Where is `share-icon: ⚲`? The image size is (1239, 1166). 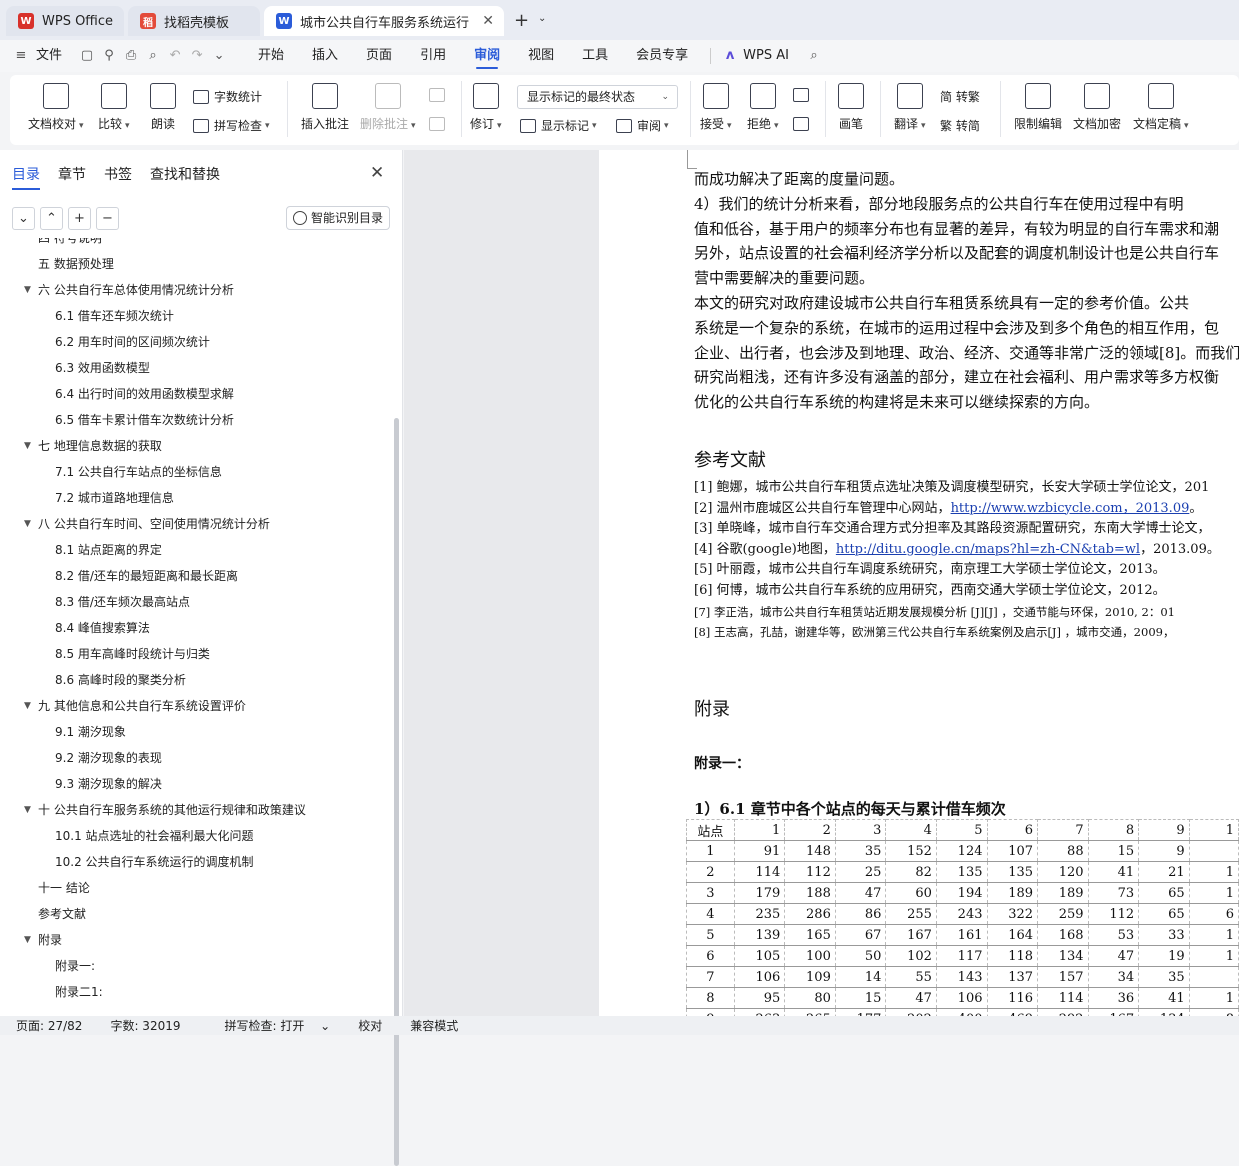
share-icon: ⚲ is located at coordinates (109, 56).